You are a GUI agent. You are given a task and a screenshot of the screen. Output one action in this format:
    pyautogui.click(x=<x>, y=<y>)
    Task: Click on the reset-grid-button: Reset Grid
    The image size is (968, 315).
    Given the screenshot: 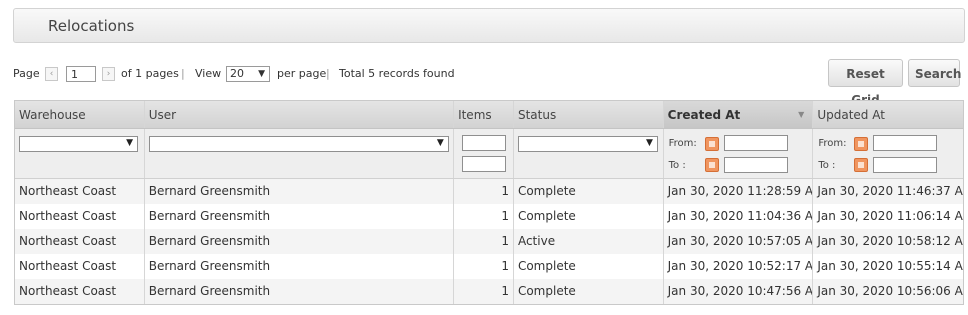 What is the action you would take?
    pyautogui.click(x=865, y=83)
    